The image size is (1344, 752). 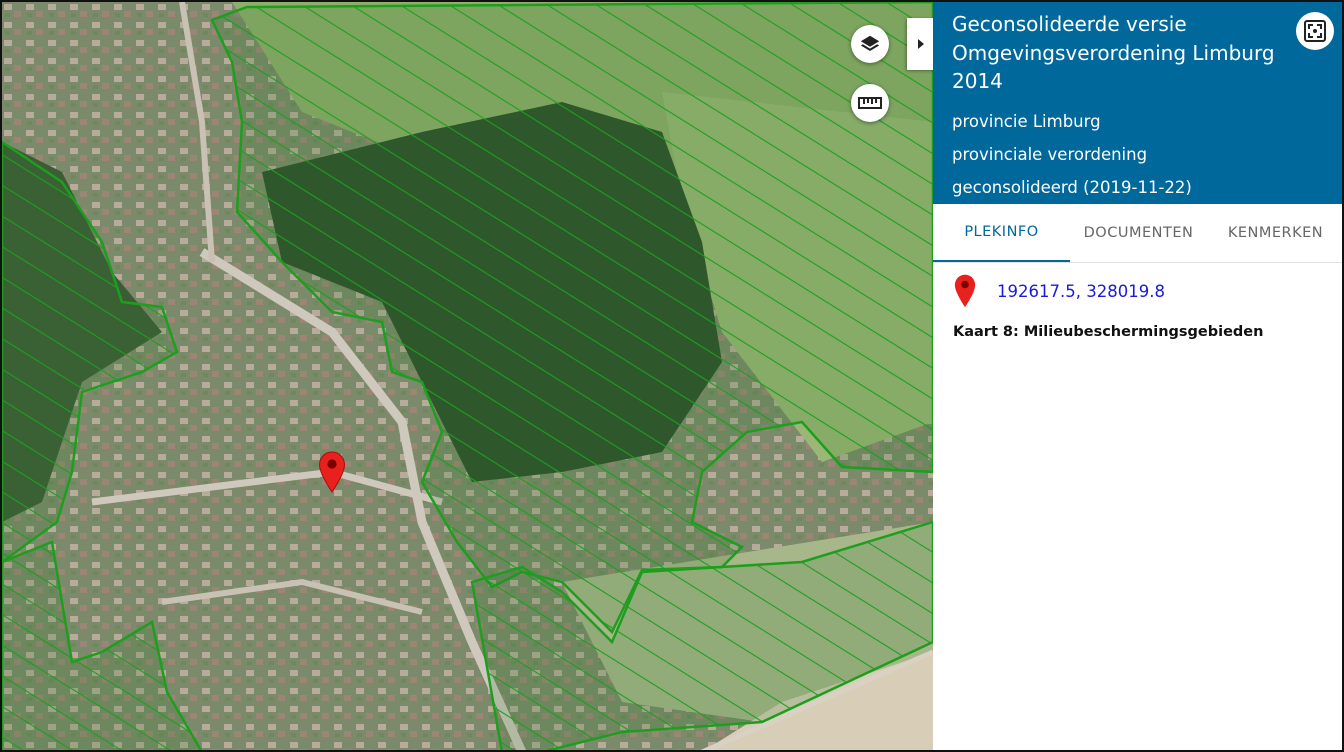 I want to click on fullscreen-icon, so click(x=1315, y=31).